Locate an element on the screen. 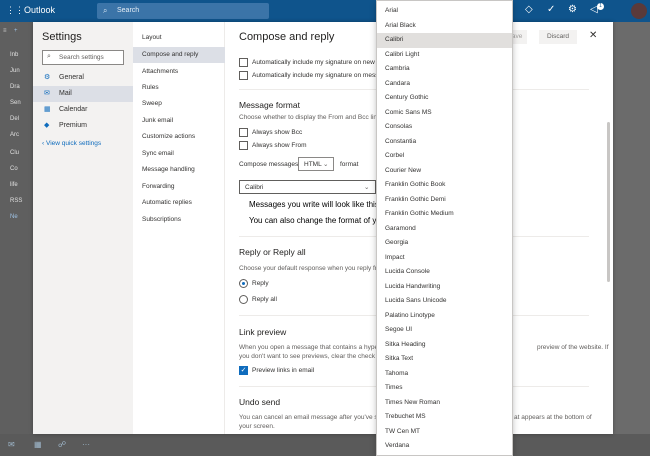  bg-nav-item: RSS is located at coordinates (16, 201).